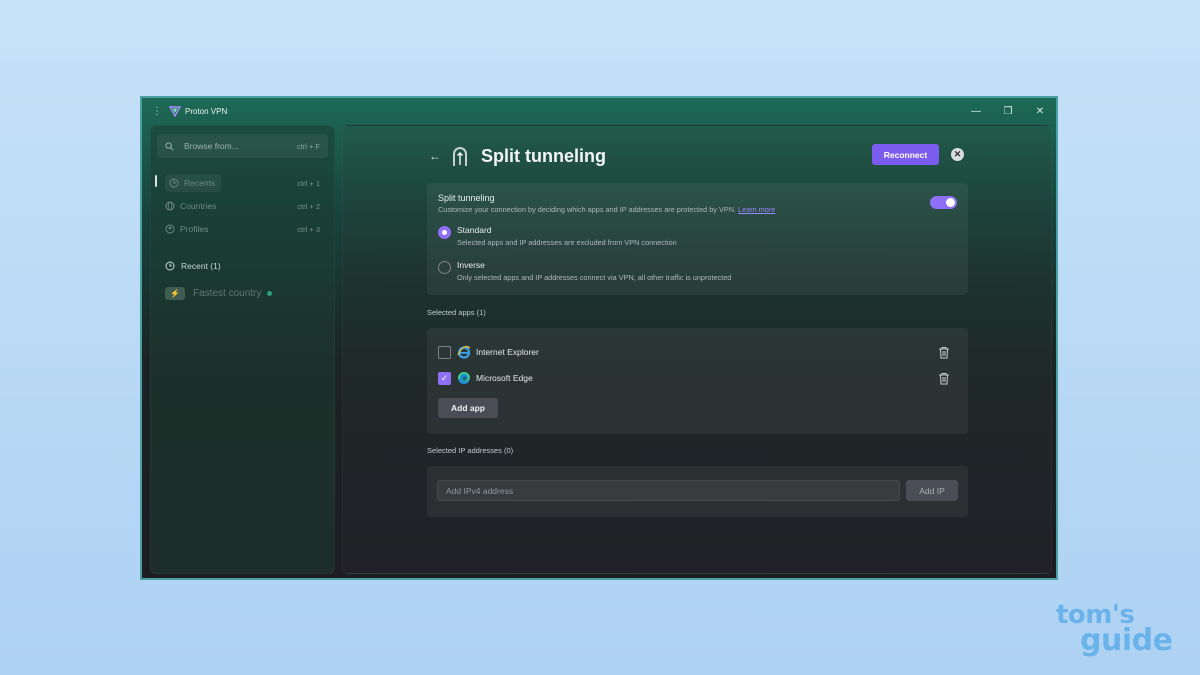  Describe the element at coordinates (943, 202) in the screenshot. I see `split-tunneling-toggle` at that location.